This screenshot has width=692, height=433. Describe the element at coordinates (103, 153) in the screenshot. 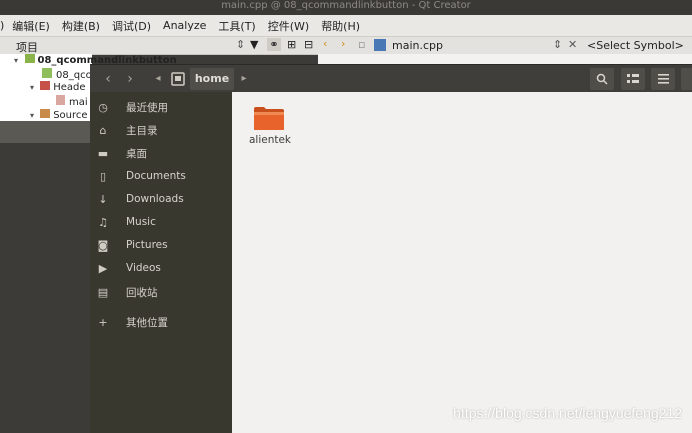

I see `folder-icon: ▬` at that location.